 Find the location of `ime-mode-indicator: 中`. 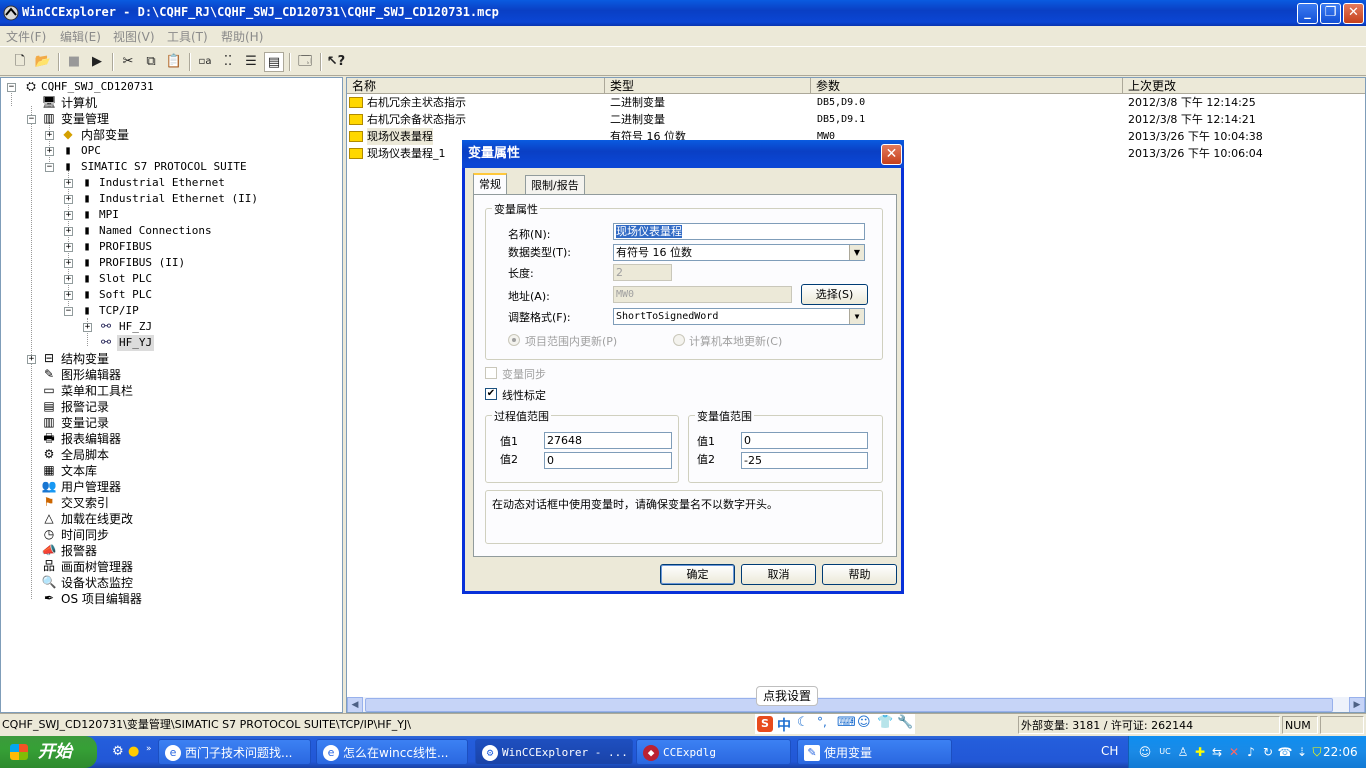

ime-mode-indicator: 中 is located at coordinates (784, 725).